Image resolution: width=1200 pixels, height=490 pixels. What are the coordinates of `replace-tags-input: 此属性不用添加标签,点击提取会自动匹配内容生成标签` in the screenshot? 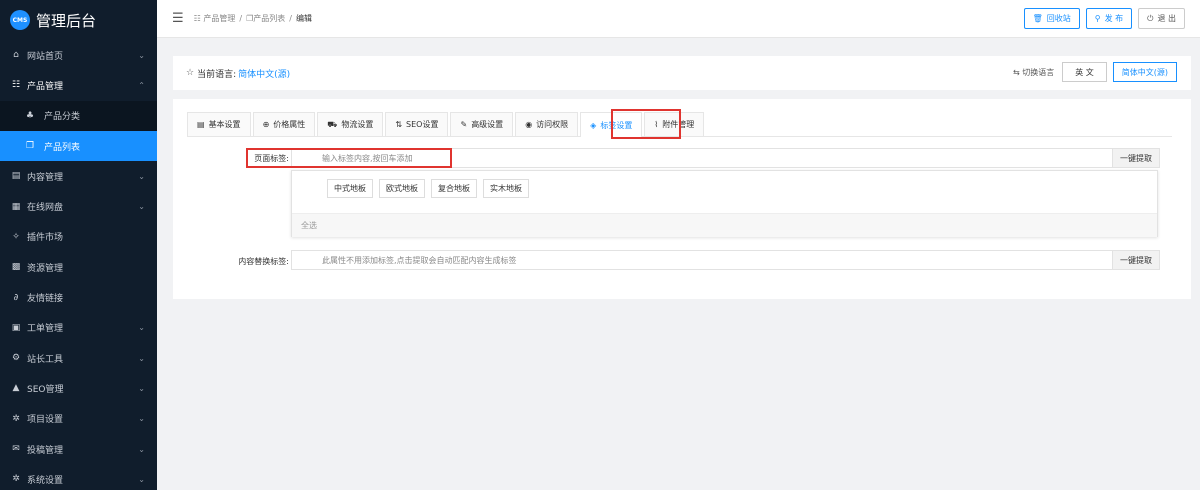 It's located at (702, 260).